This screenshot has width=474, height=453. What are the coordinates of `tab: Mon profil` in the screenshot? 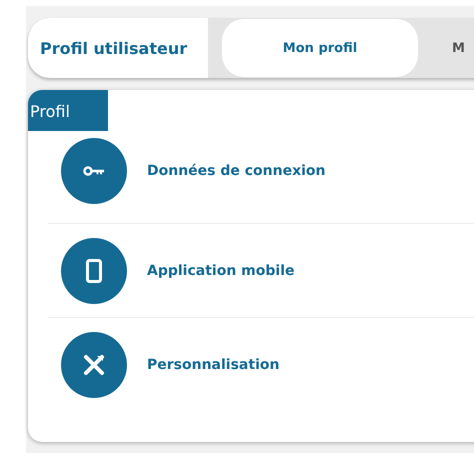 It's located at (320, 48).